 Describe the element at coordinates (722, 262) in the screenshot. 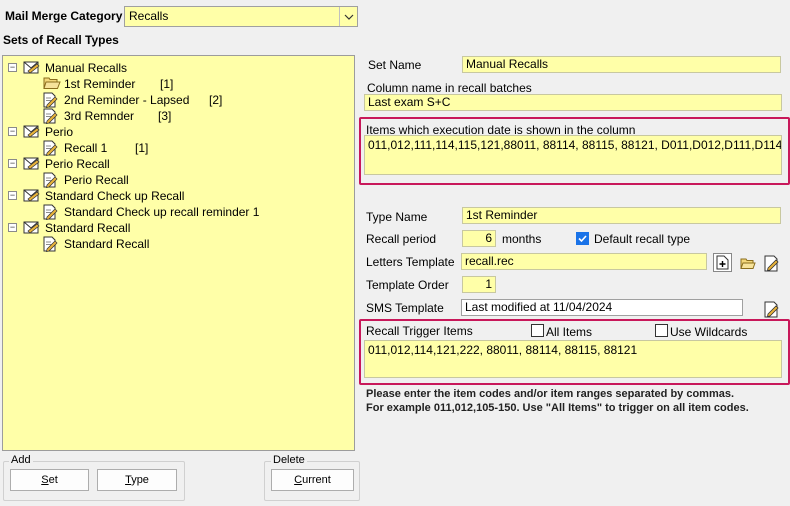

I see `new-template-icon` at that location.